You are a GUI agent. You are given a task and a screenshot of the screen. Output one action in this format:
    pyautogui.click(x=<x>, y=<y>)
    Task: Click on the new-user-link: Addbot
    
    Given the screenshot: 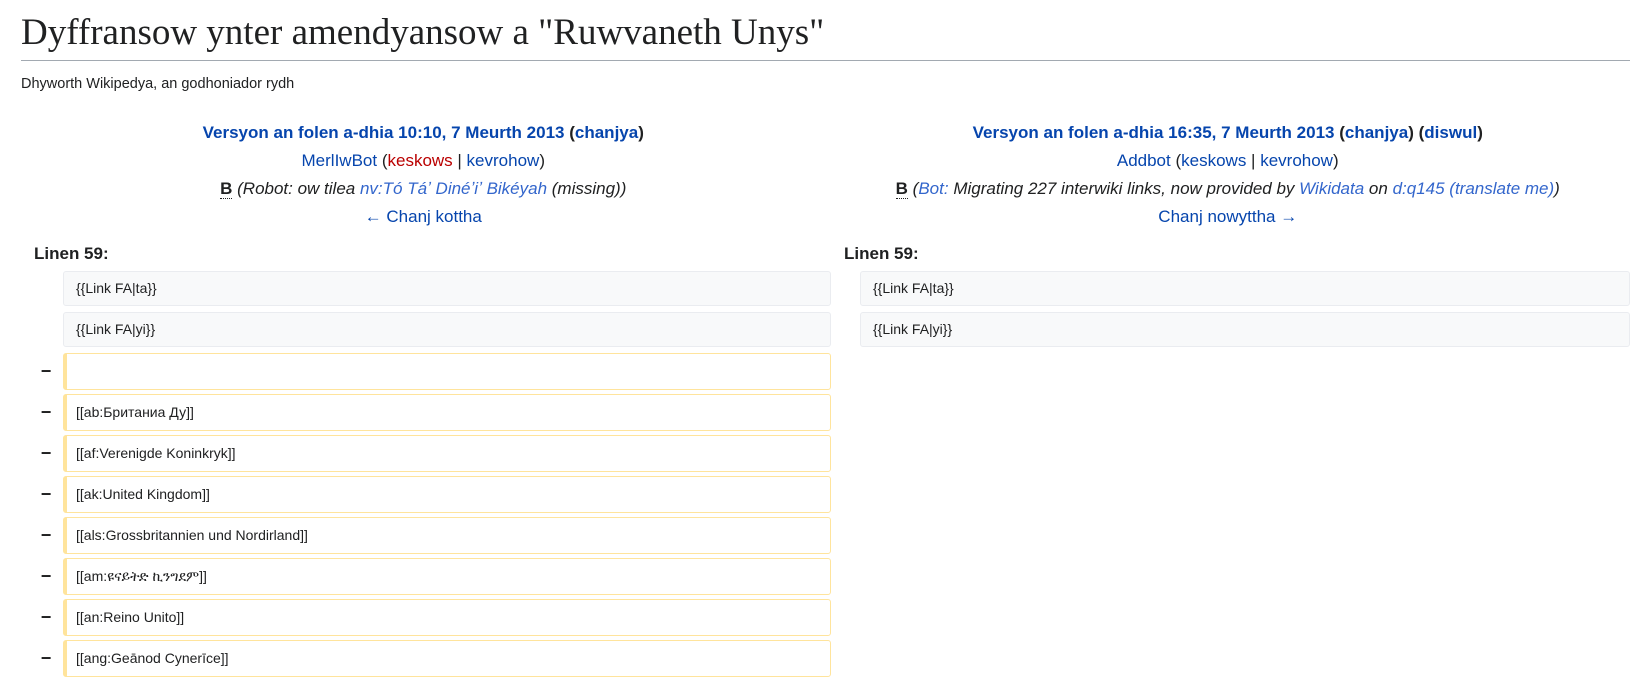 What is the action you would take?
    pyautogui.click(x=1144, y=160)
    